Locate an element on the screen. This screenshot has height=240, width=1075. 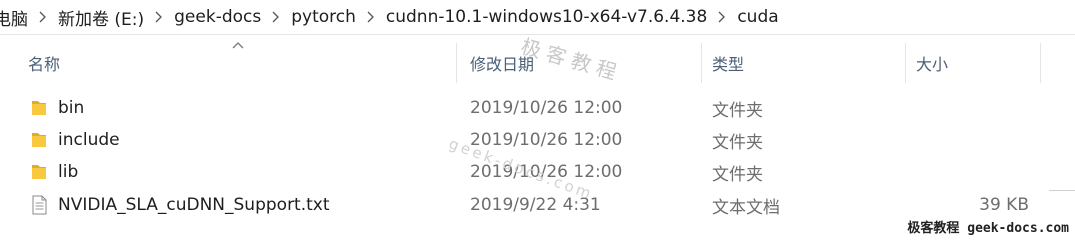
breadcrumb-item-cudnn: cudnn-10.1-windows10-x64-v7.6.4.38 is located at coordinates (546, 17).